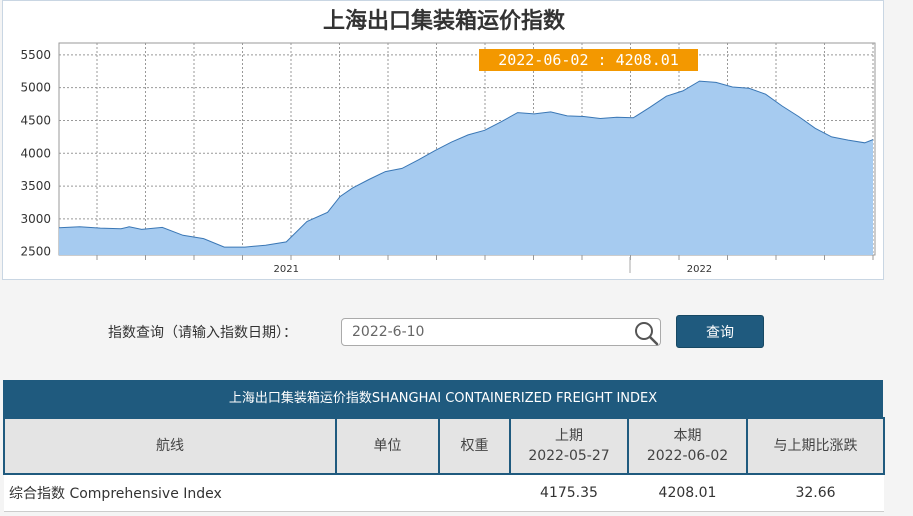 This screenshot has height=516, width=913. What do you see at coordinates (569, 436) in the screenshot?
I see `header-previous-label: 上期` at bounding box center [569, 436].